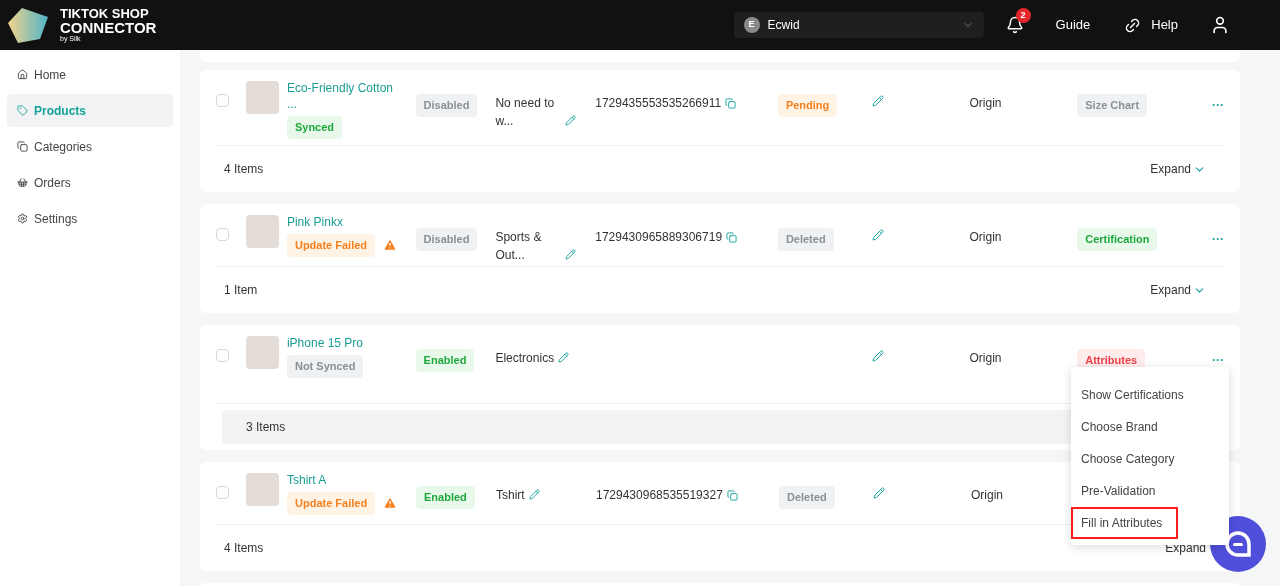  Describe the element at coordinates (22, 218) in the screenshot. I see `settings-icon` at that location.